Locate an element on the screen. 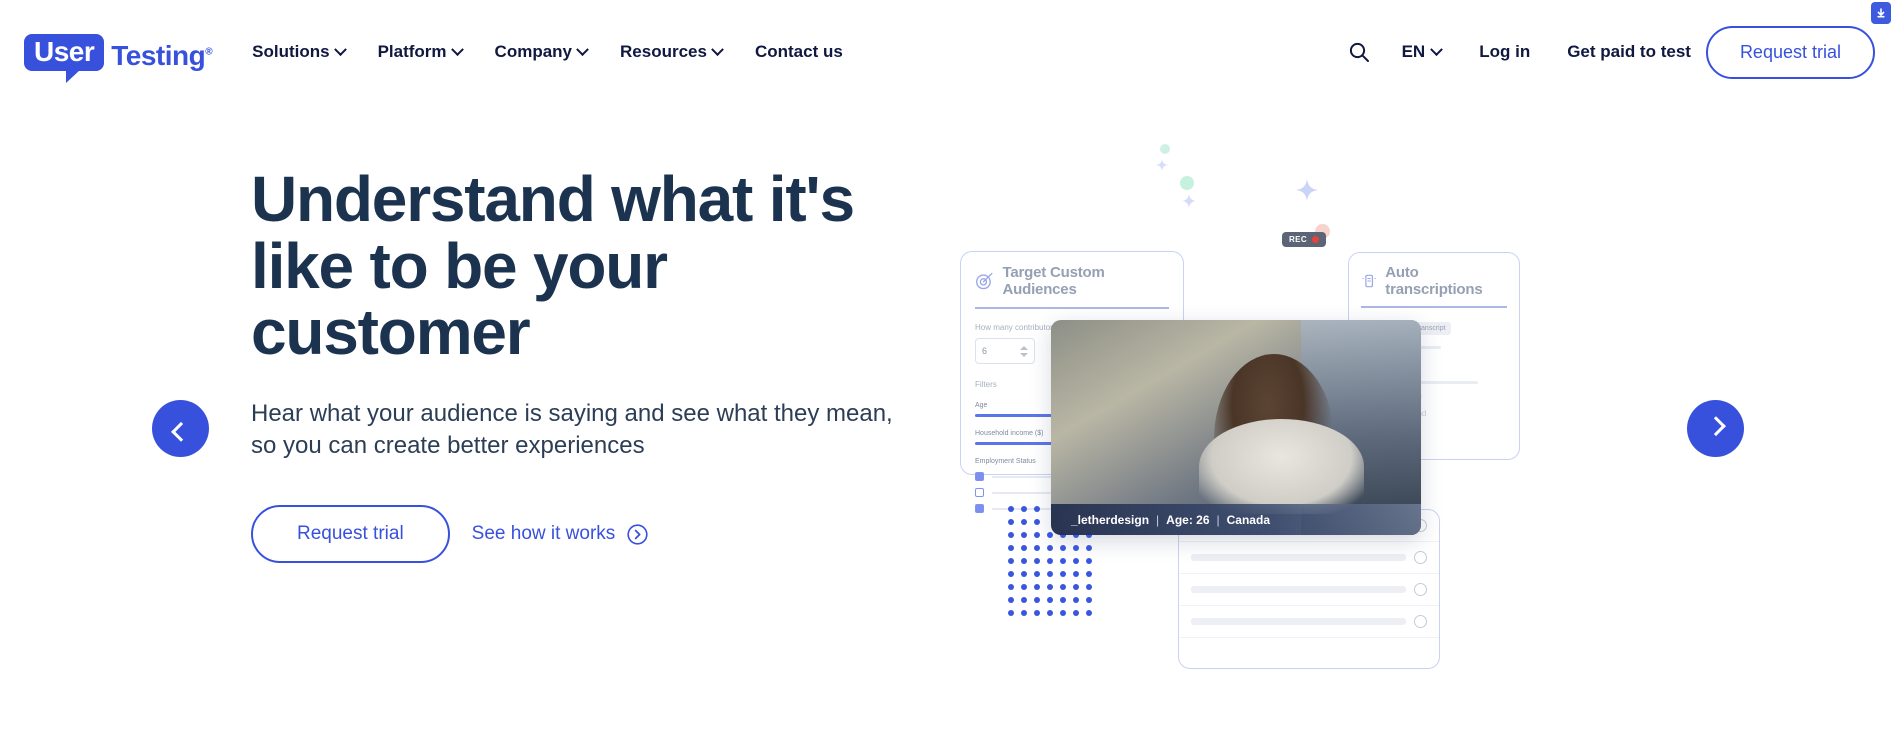  participant-age: Age: 26 is located at coordinates (1188, 519).